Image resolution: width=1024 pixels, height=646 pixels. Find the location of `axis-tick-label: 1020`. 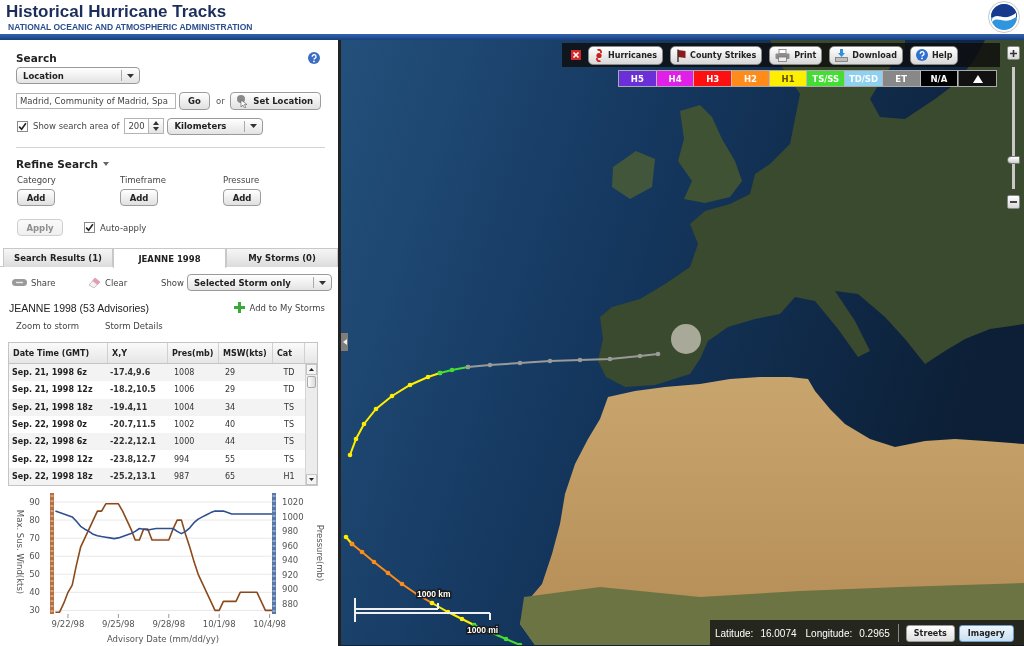

axis-tick-label: 1020 is located at coordinates (293, 502).